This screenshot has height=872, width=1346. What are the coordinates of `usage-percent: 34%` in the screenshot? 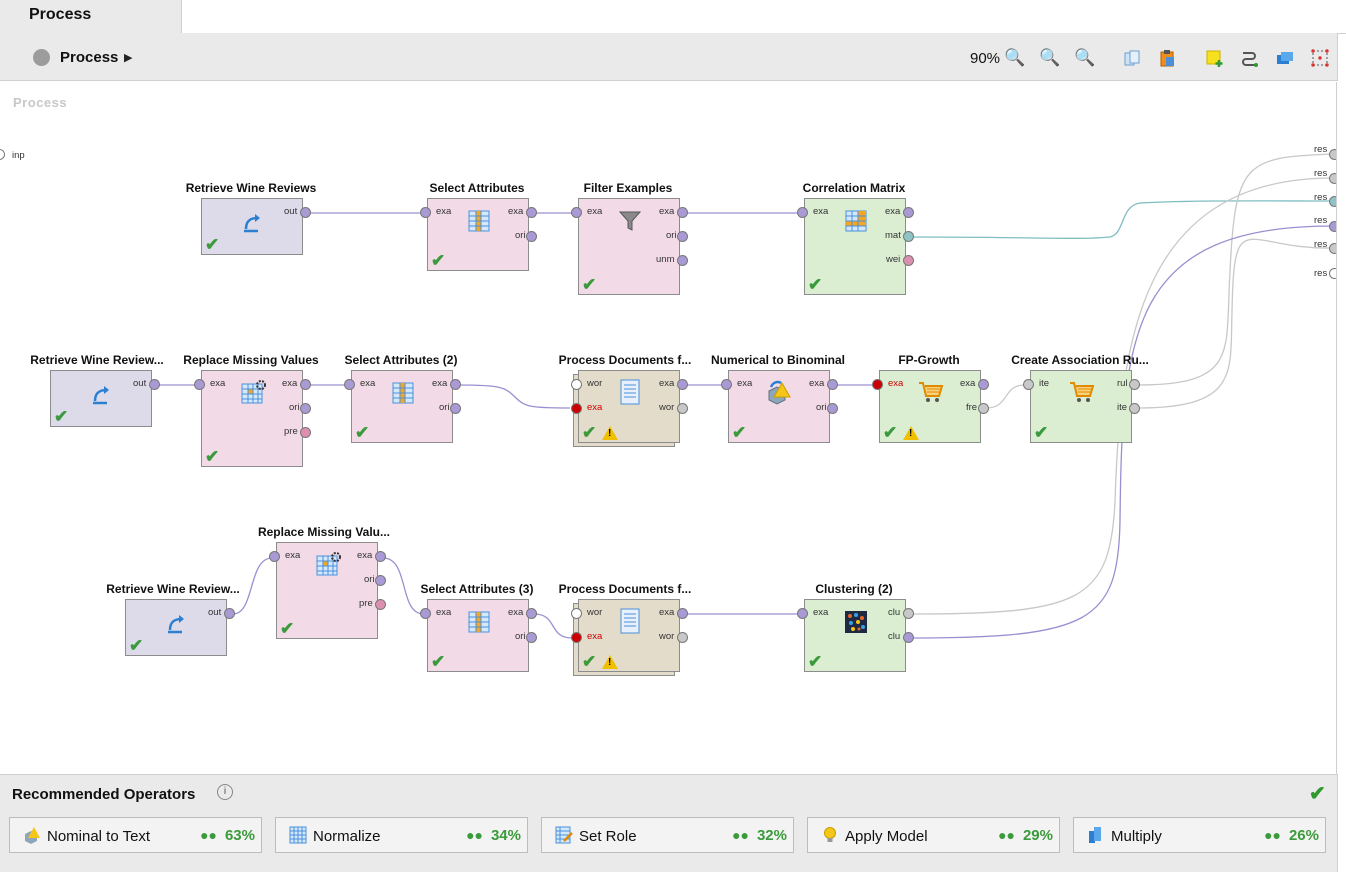 It's located at (505, 835).